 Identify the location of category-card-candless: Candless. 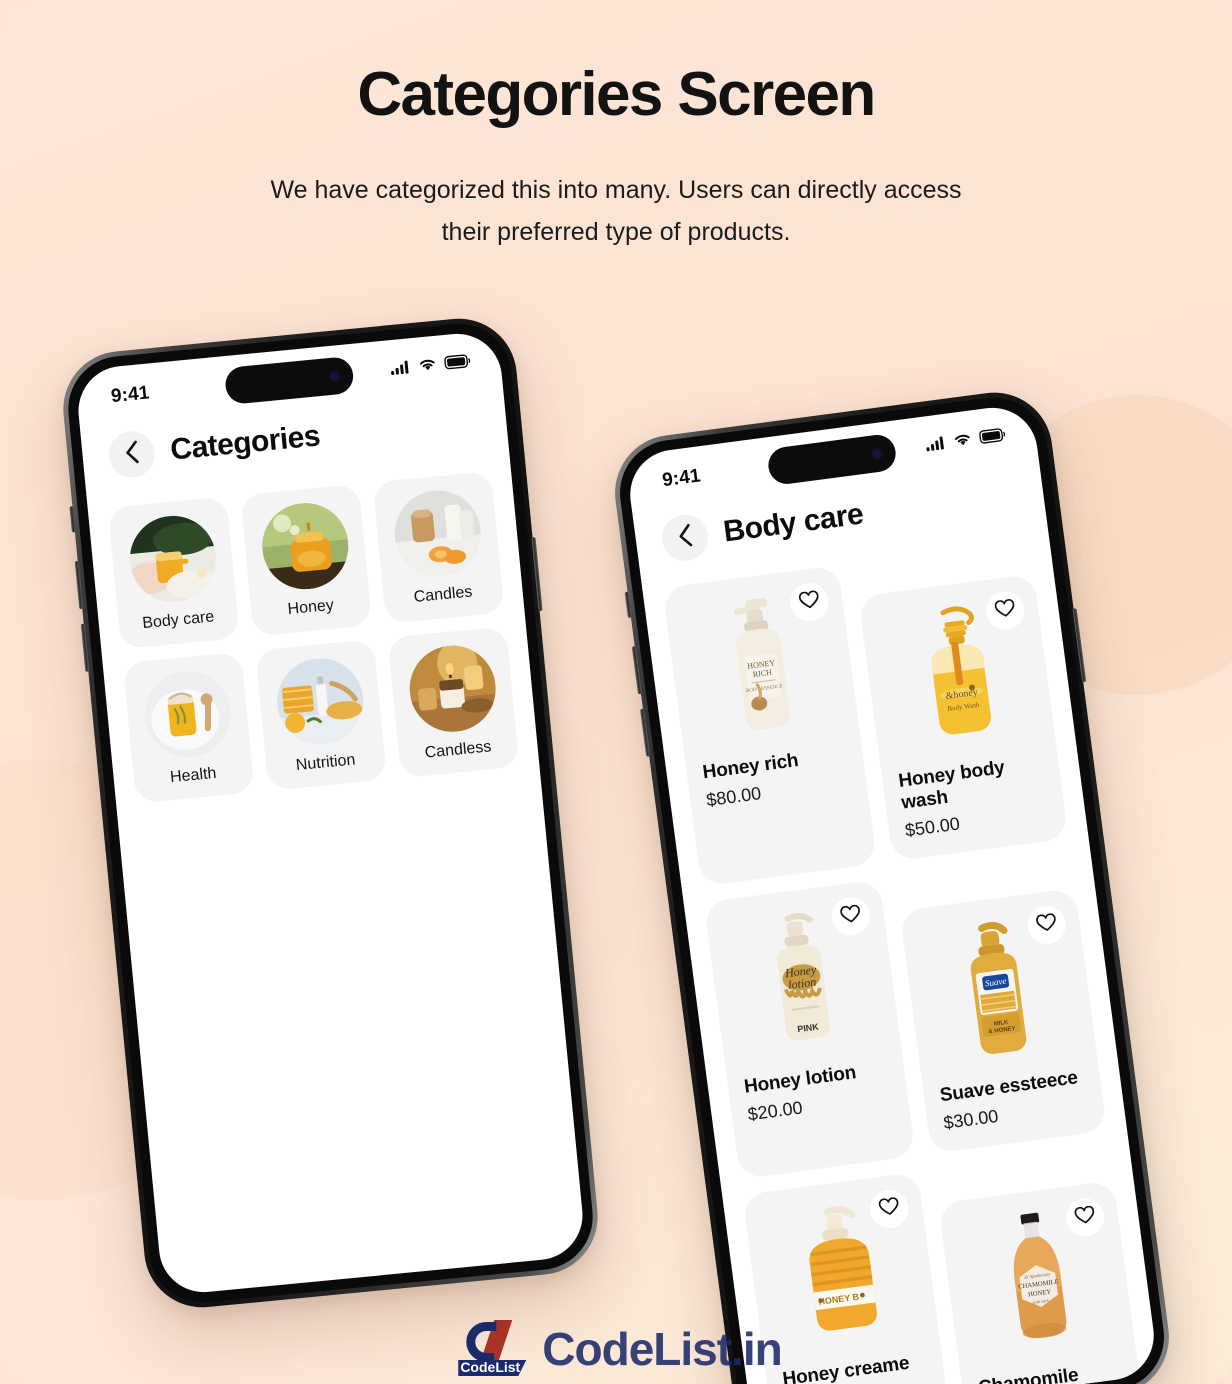
(453, 702).